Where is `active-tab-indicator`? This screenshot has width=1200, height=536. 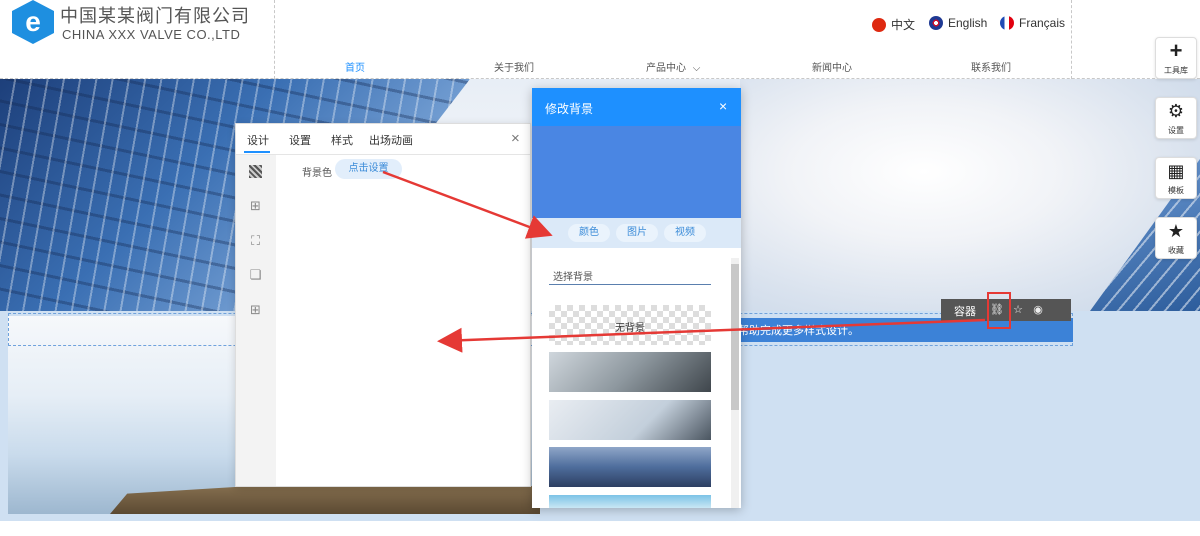 active-tab-indicator is located at coordinates (257, 152).